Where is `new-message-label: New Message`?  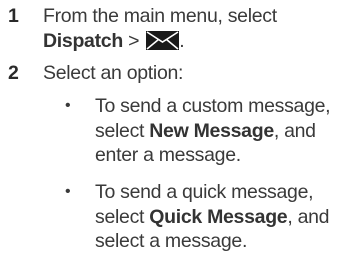 new-message-label: New Message is located at coordinates (211, 130).